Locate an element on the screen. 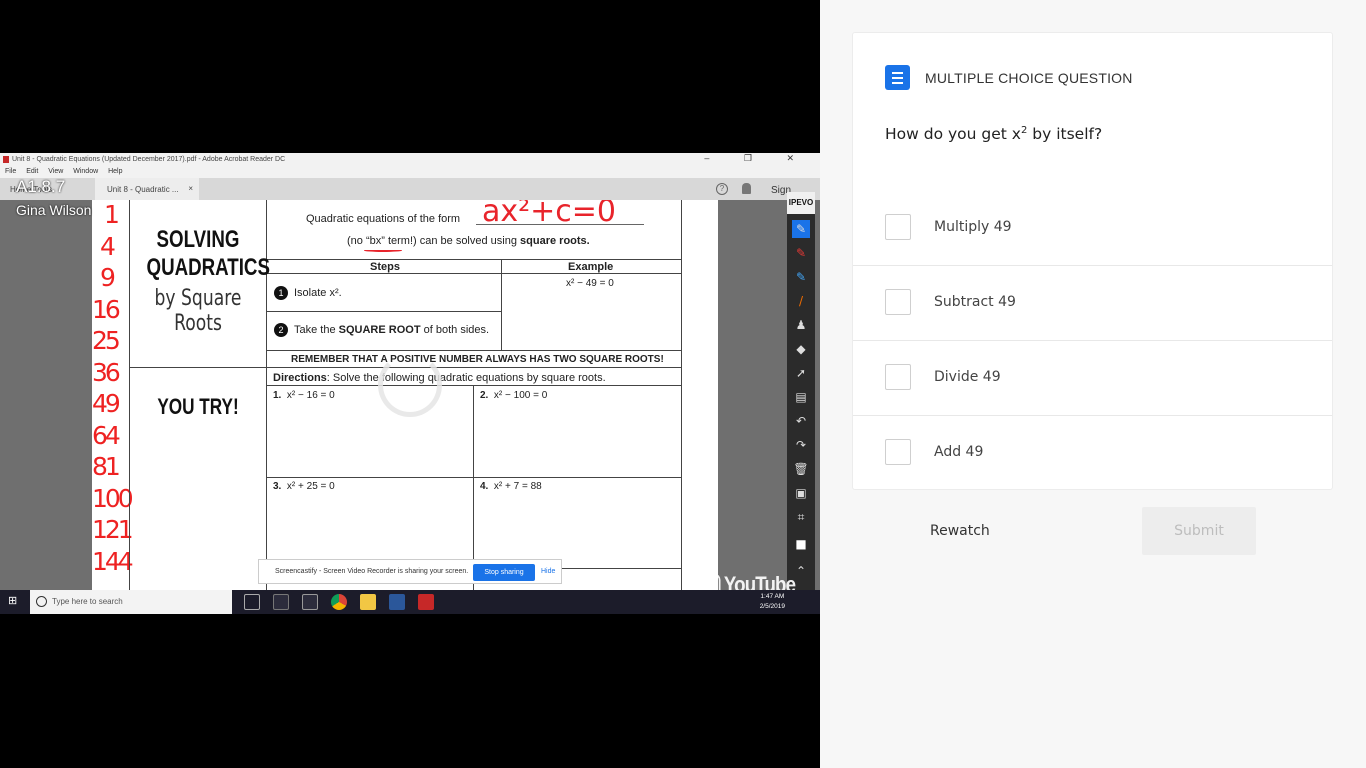  pdf-icon is located at coordinates (6, 159).